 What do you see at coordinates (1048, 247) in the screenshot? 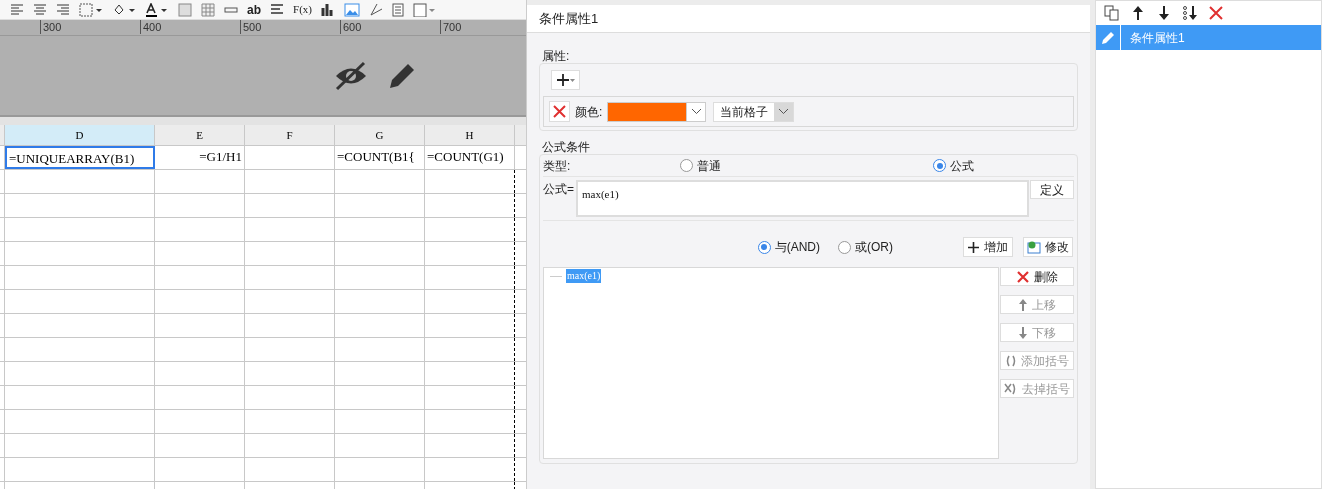
I see `modify-button: 修改` at bounding box center [1048, 247].